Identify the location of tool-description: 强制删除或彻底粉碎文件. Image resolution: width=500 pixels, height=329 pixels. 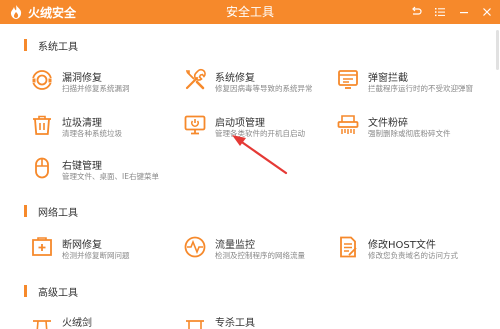
(409, 133).